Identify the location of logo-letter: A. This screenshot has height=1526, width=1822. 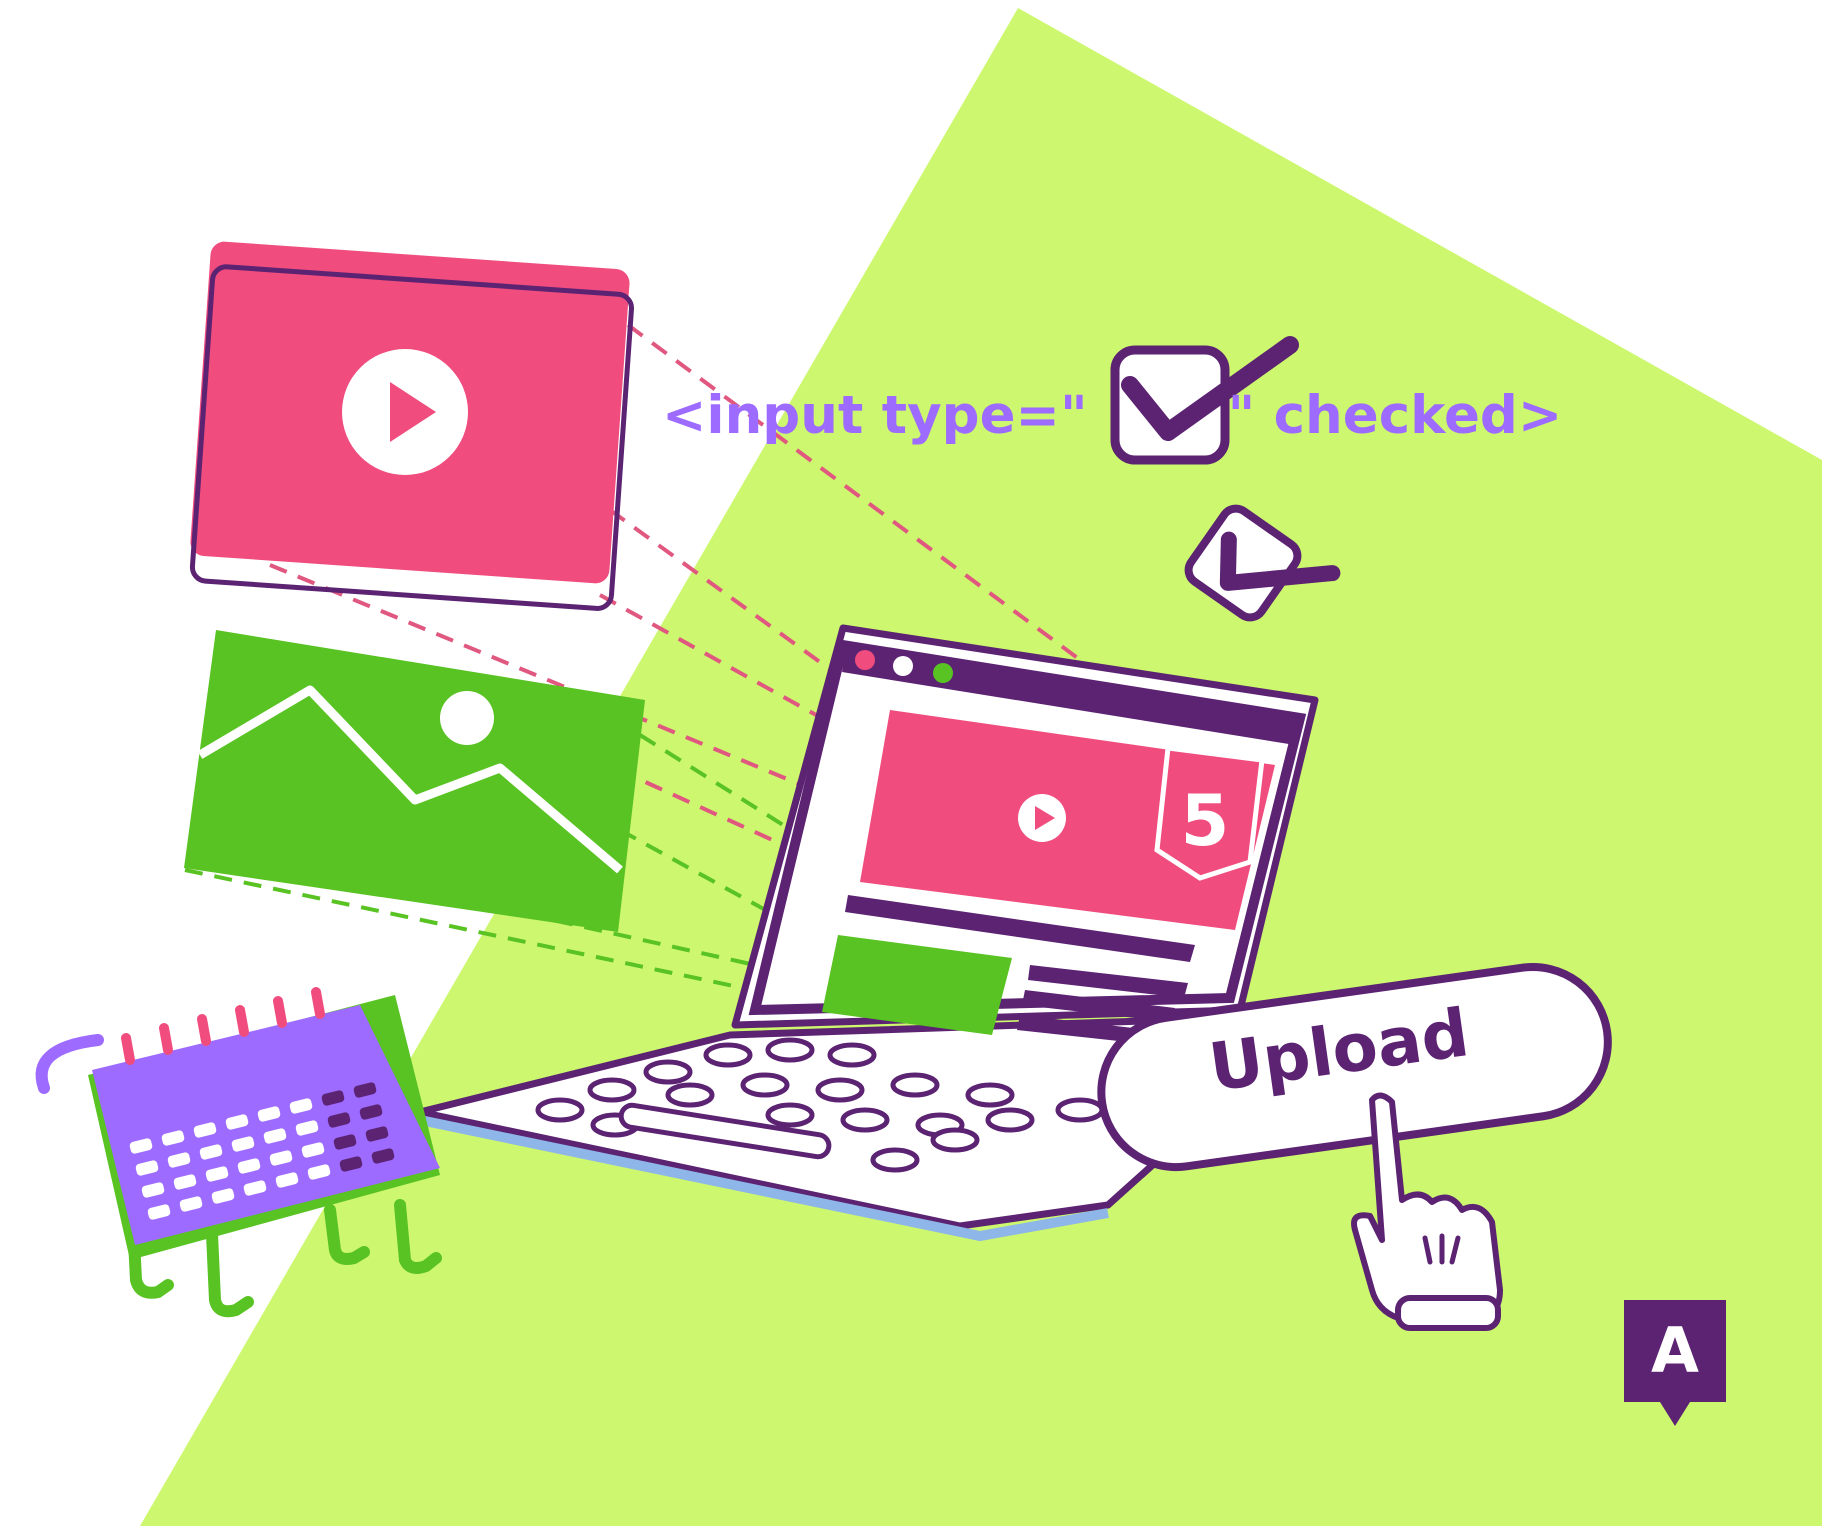
(1675, 1350).